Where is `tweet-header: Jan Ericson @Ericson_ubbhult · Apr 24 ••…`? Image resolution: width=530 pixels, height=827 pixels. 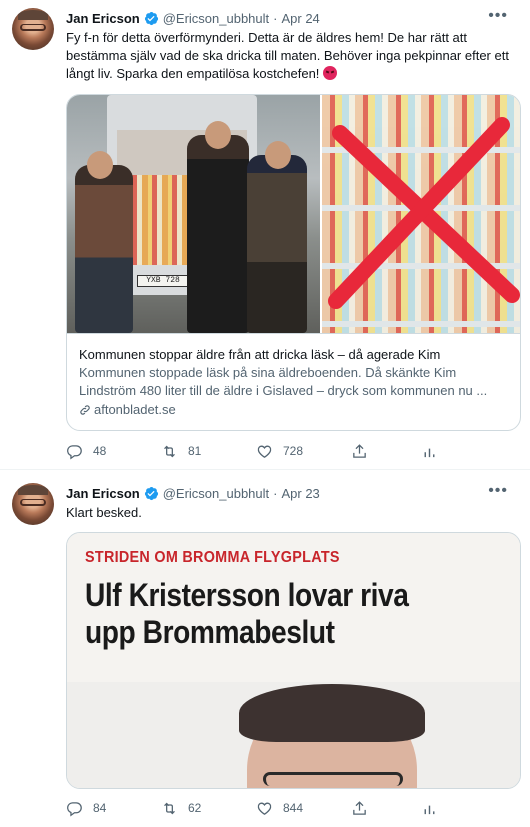 tweet-header: Jan Ericson @Ericson_ubbhult · Apr 24 ••… is located at coordinates (293, 17).